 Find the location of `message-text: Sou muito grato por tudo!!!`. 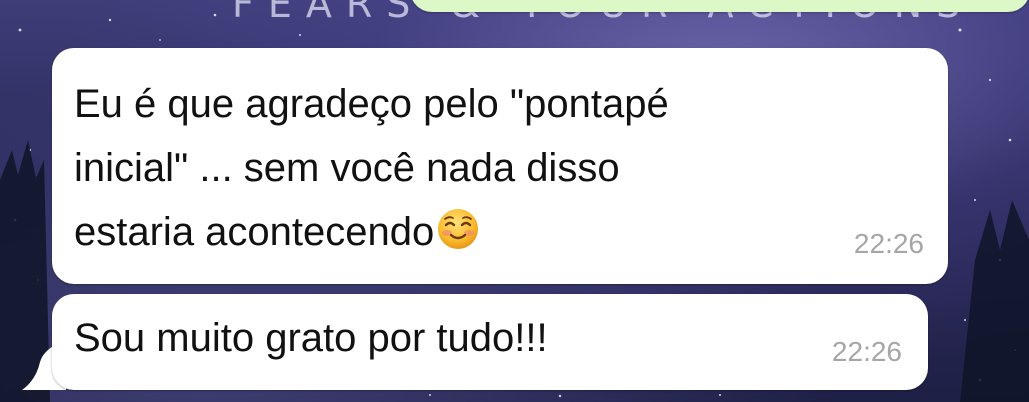

message-text: Sou muito grato por tudo!!! is located at coordinates (311, 338).